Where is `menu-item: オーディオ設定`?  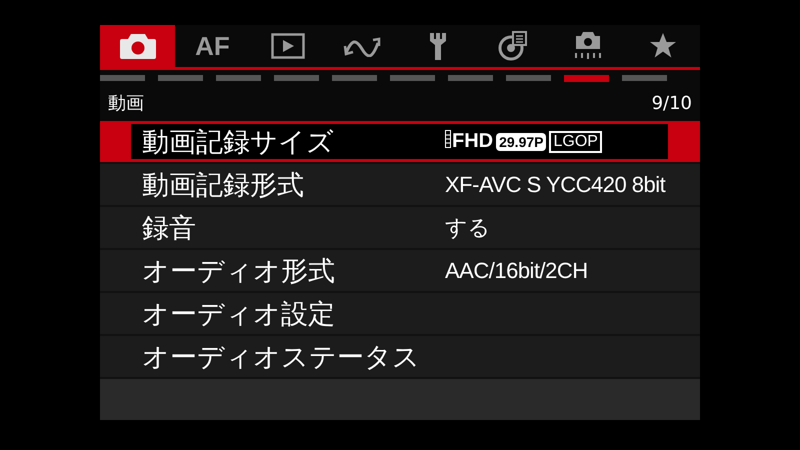 menu-item: オーディオ設定 is located at coordinates (400, 314).